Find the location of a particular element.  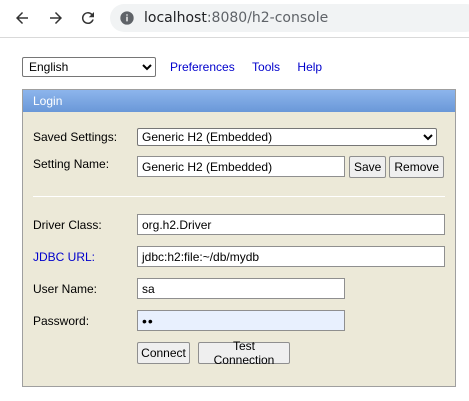

top-menu: English Preferences Tools Help is located at coordinates (172, 67).